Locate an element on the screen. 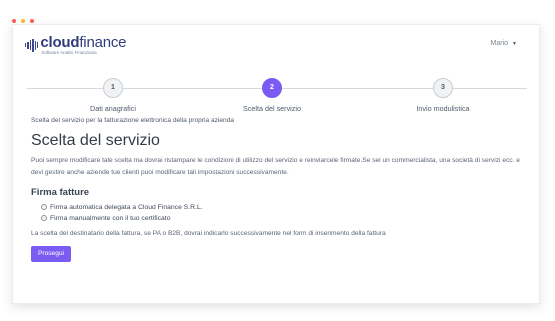 This screenshot has width=555, height=321. close-window-dot is located at coordinates (14, 21).